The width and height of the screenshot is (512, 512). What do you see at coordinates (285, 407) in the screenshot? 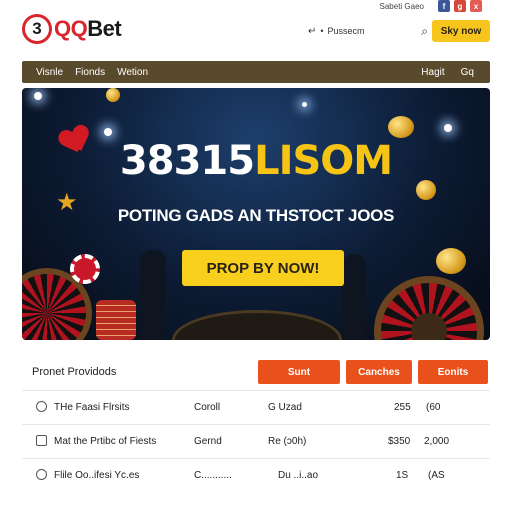
I see `row-mid: G Uzad` at bounding box center [285, 407].